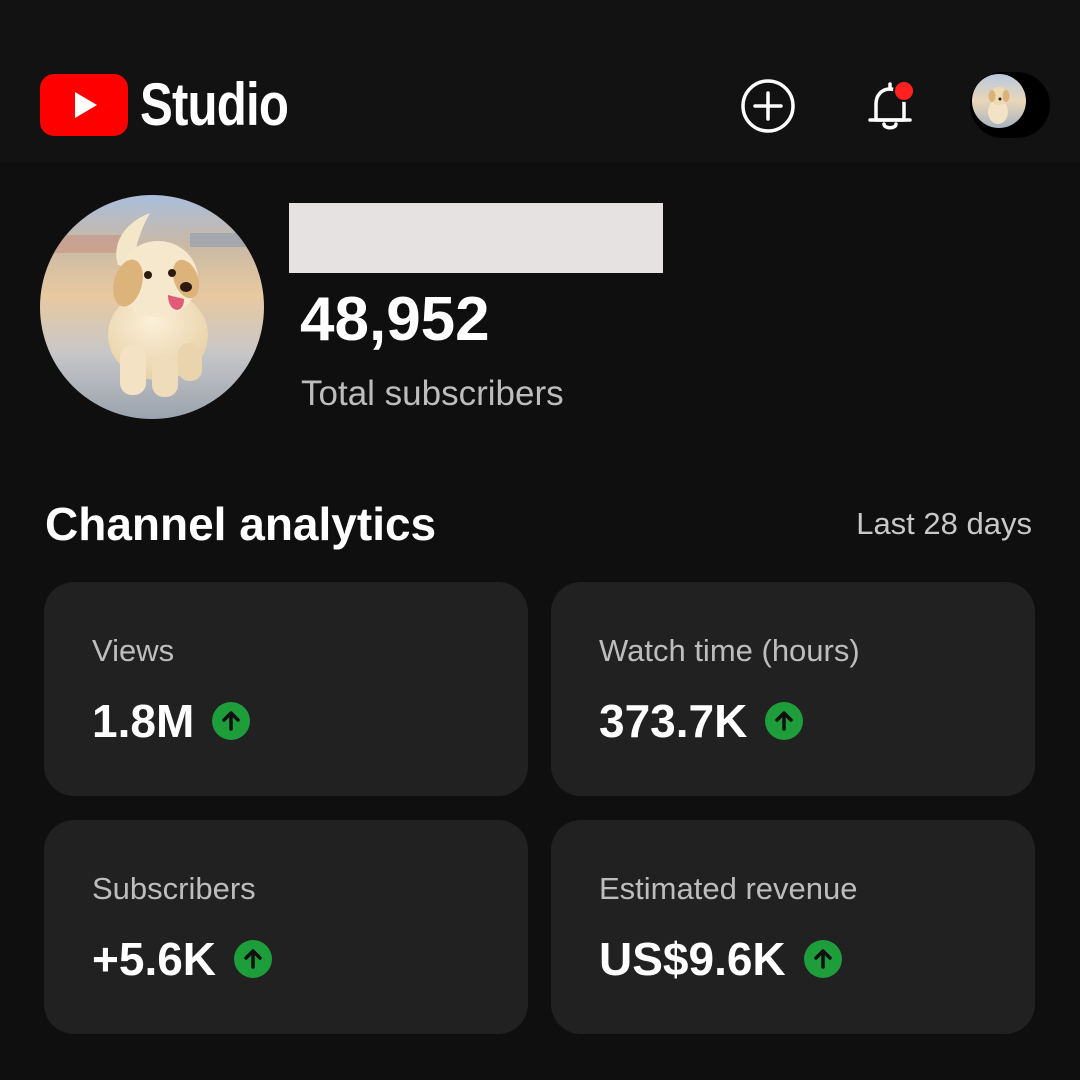 This screenshot has height=1080, width=1080. I want to click on card-value: +5.6K, so click(154, 959).